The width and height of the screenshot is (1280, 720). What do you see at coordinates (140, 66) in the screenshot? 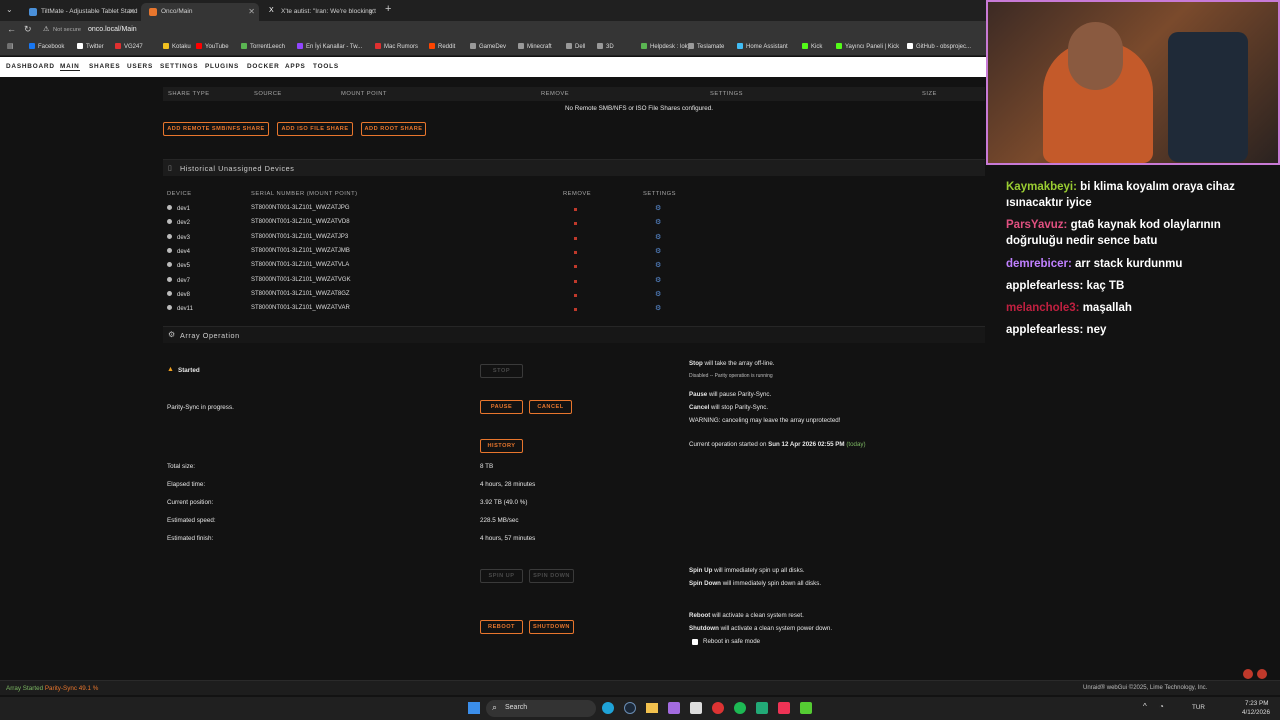
I see `nav-item-users: USERS` at bounding box center [140, 66].